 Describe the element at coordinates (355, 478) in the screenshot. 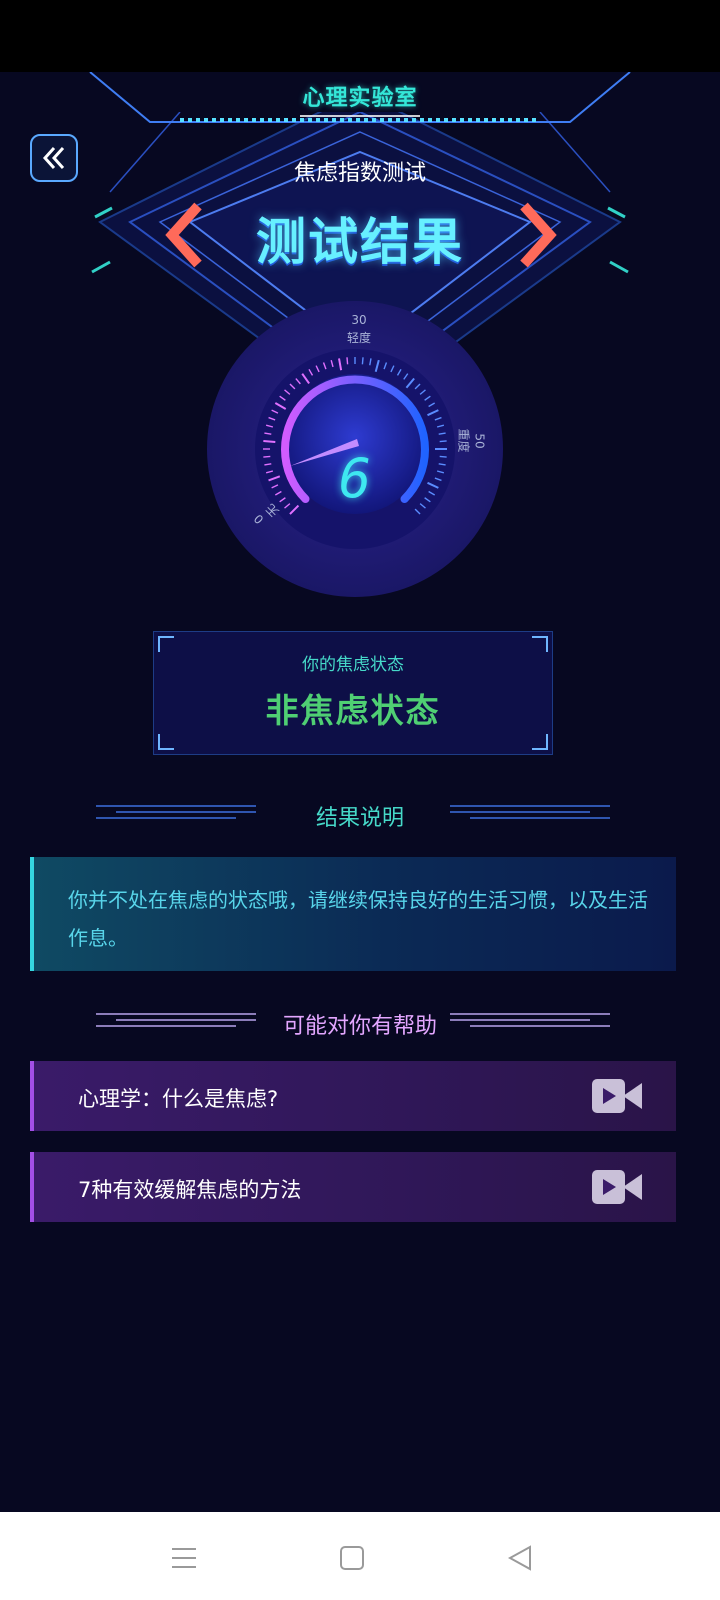

I see `gauge-value: 6` at that location.